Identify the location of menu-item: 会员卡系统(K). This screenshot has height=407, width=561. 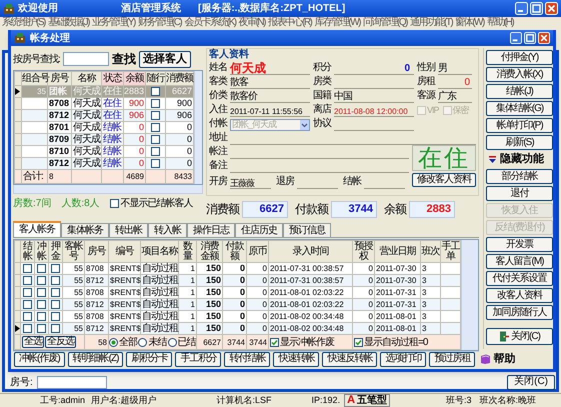
(210, 23).